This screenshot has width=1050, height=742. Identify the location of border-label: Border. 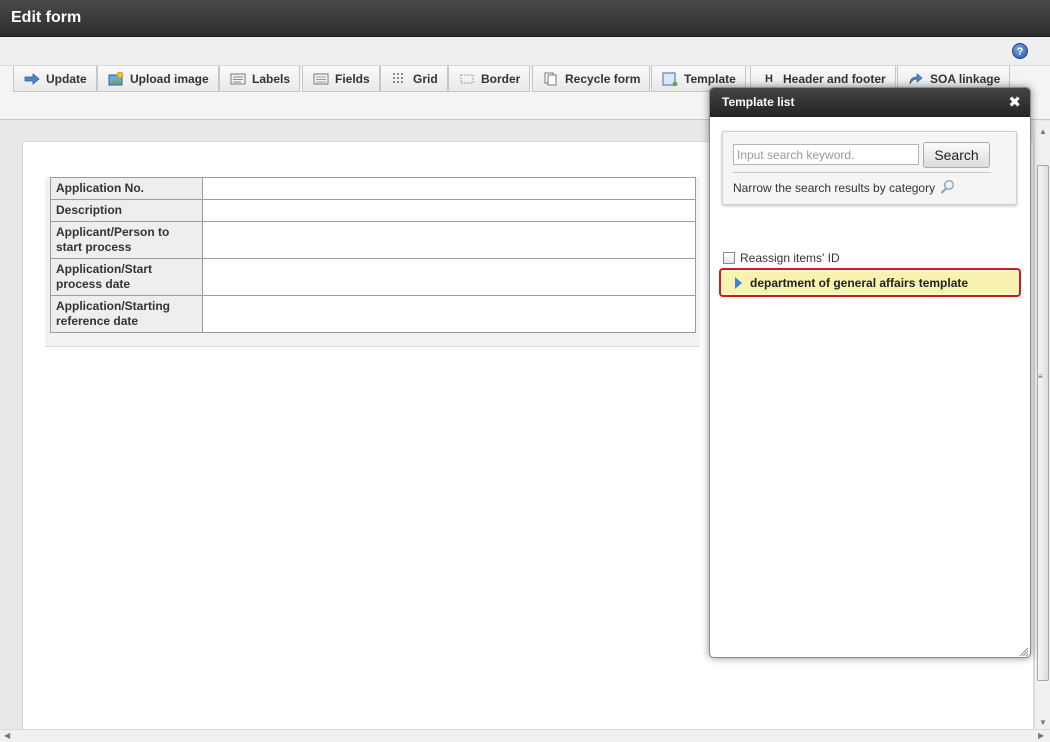
(501, 78).